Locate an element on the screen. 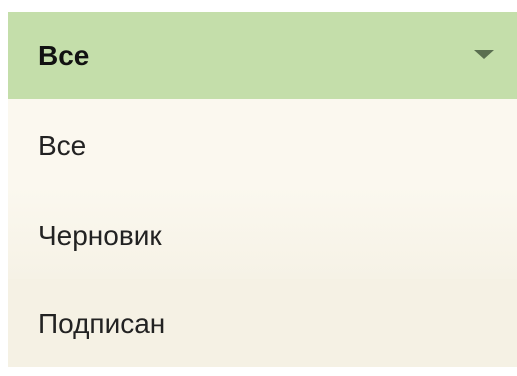 Image resolution: width=517 pixels, height=376 pixels. caret-down-icon is located at coordinates (484, 54).